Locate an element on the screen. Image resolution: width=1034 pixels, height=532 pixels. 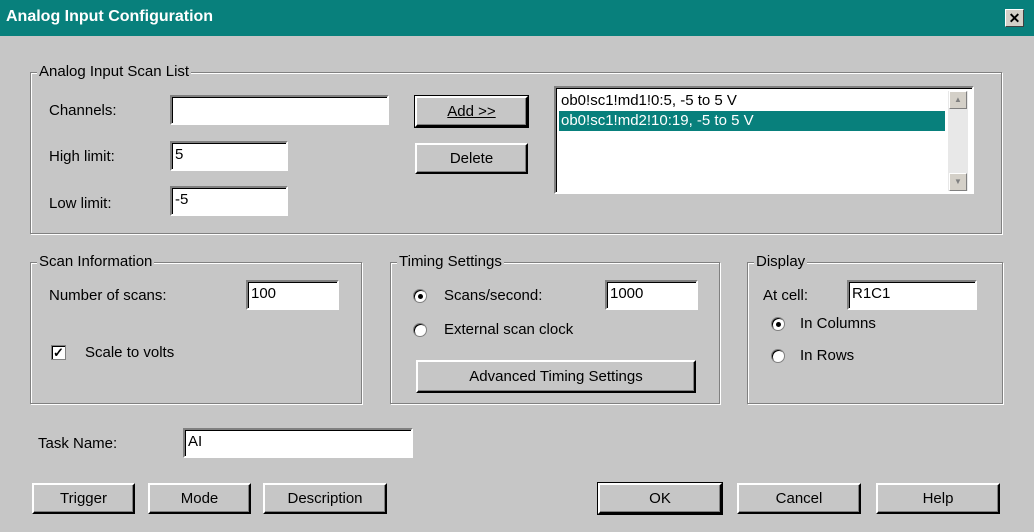
delete-button: Delete is located at coordinates (471, 158).